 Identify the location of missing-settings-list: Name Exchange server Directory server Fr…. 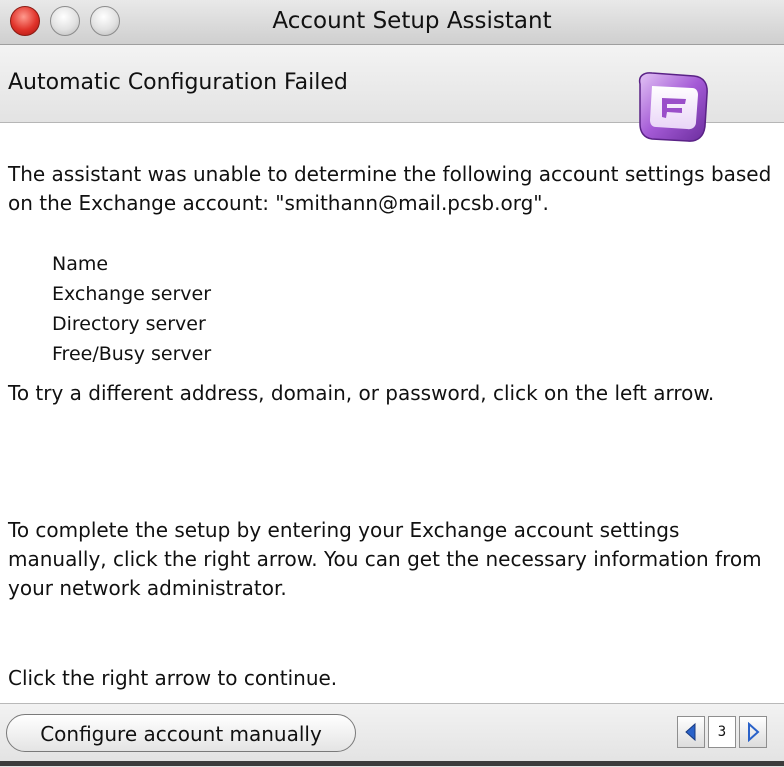
(131, 309).